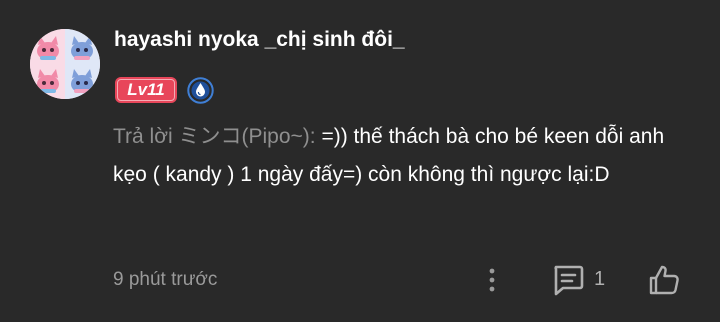 The width and height of the screenshot is (720, 322). What do you see at coordinates (217, 136) in the screenshot?
I see `reply-prefix: Trả lời ミンコ(Pipo~):` at bounding box center [217, 136].